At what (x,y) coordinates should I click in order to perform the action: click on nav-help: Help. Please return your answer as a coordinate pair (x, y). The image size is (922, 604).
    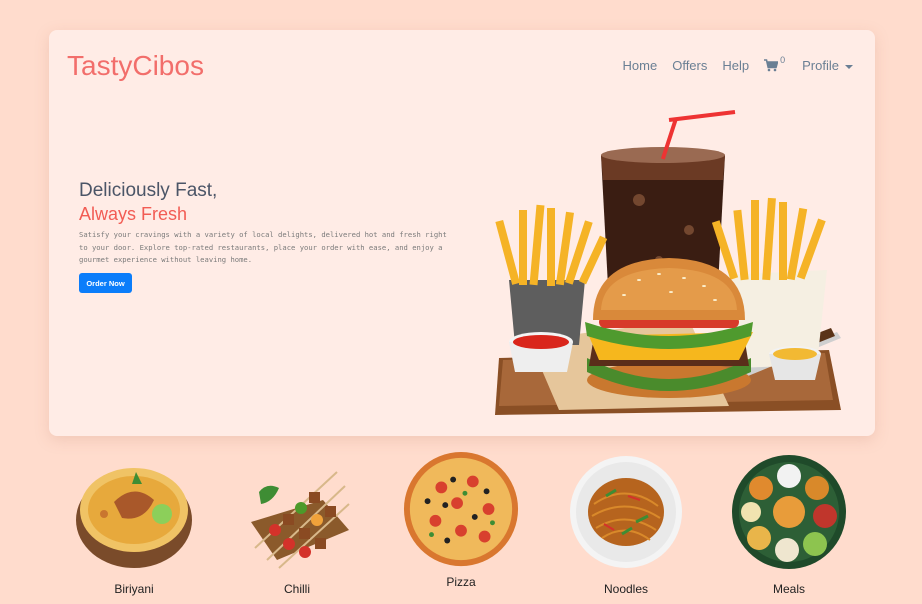
    Looking at the image, I should click on (735, 65).